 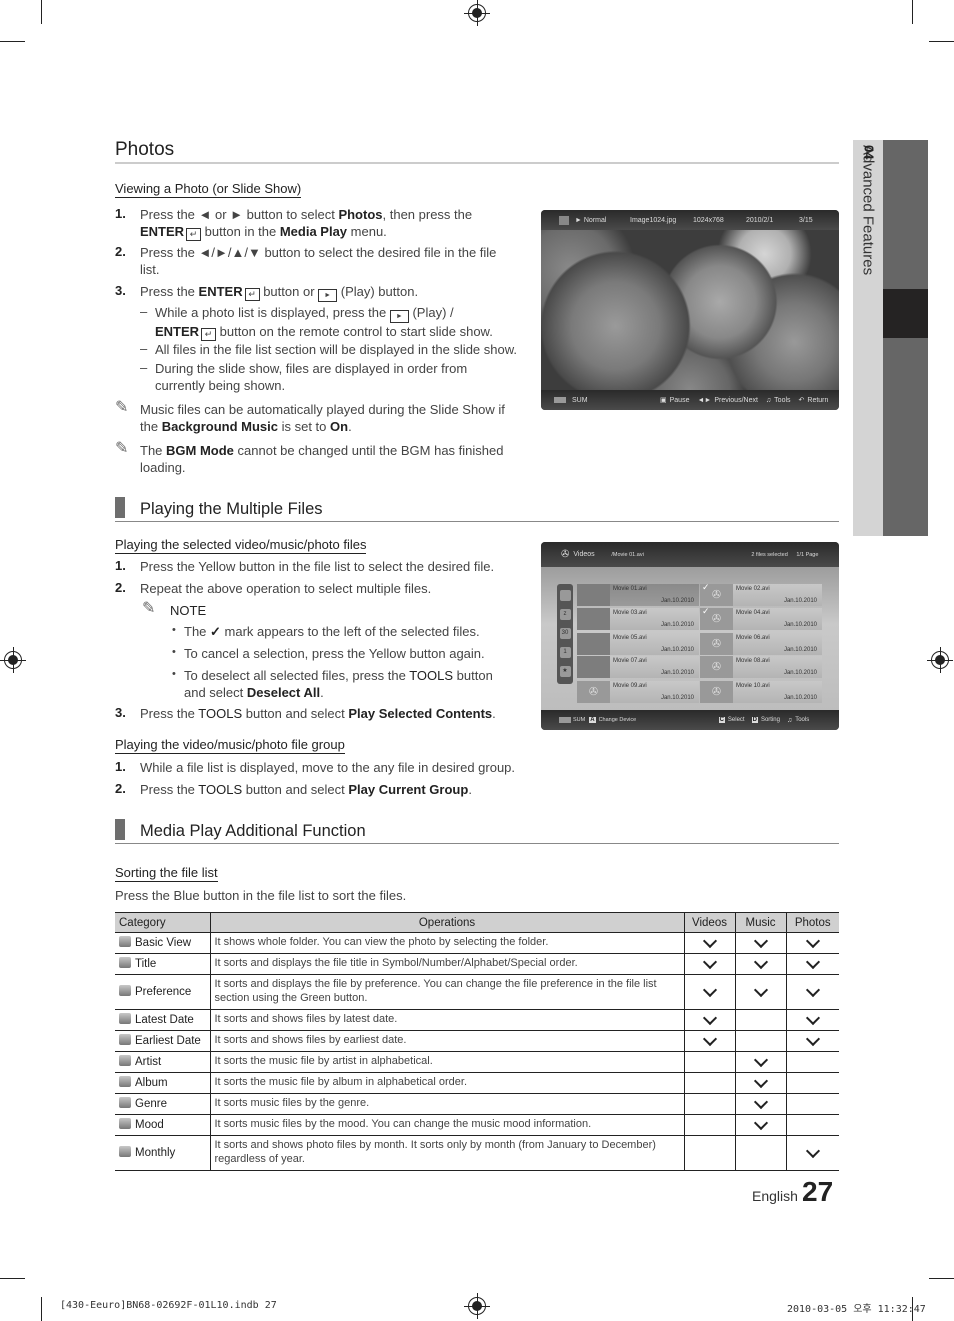 What do you see at coordinates (801, 400) in the screenshot?
I see `return-icon: ↶` at bounding box center [801, 400].